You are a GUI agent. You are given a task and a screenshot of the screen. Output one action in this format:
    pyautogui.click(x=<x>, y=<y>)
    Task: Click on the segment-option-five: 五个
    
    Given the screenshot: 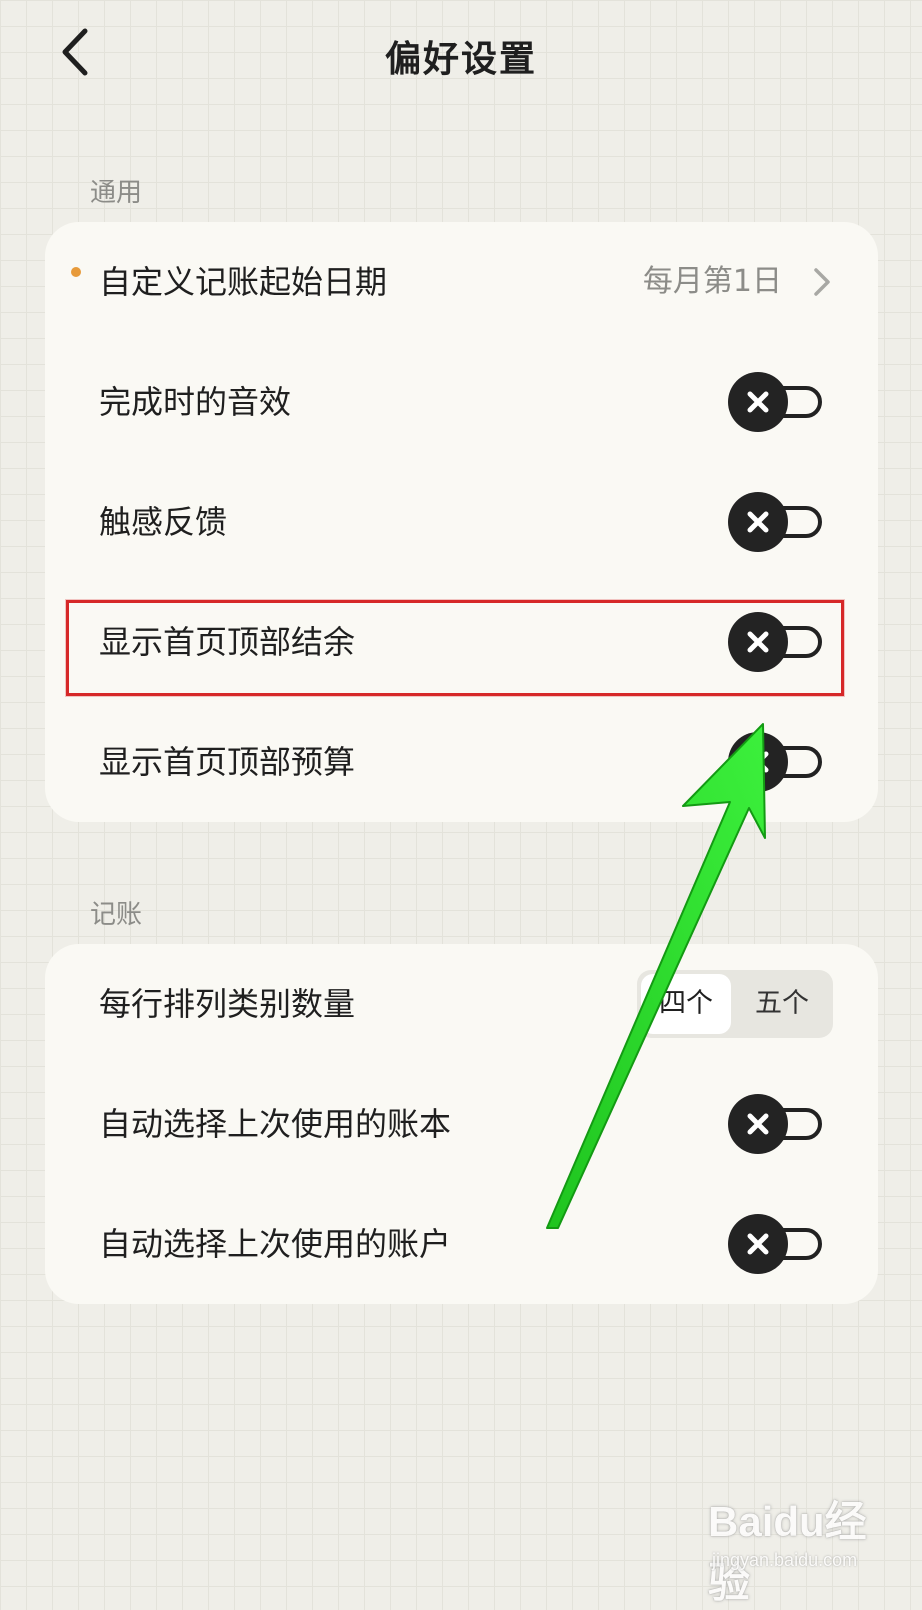 What is the action you would take?
    pyautogui.click(x=782, y=1004)
    